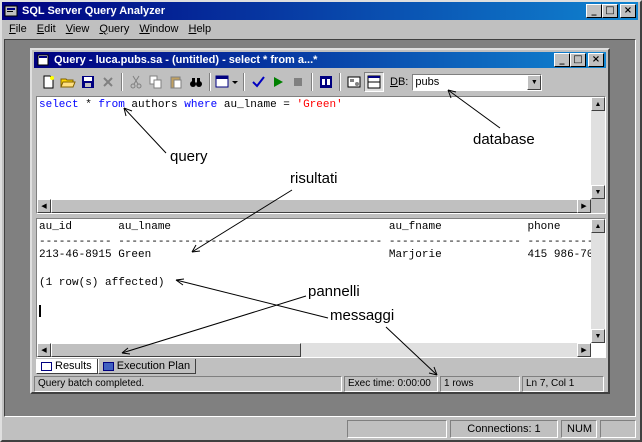  I want to click on annotation-risultati: risultati, so click(314, 178).